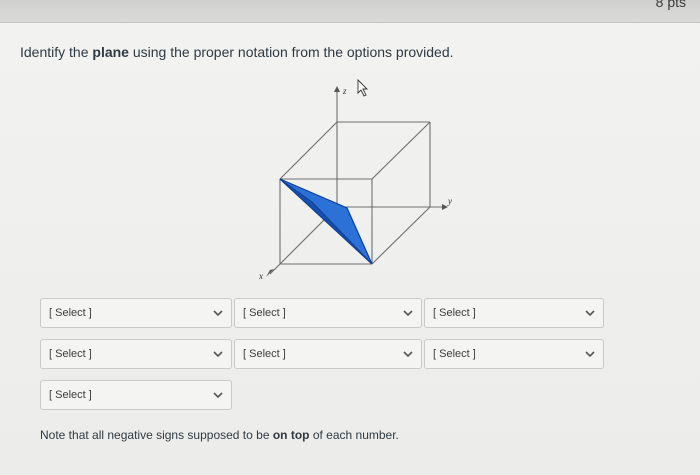 The width and height of the screenshot is (700, 475). Describe the element at coordinates (264, 354) in the screenshot. I see `dropdown-5-value: [ Select ]` at that location.